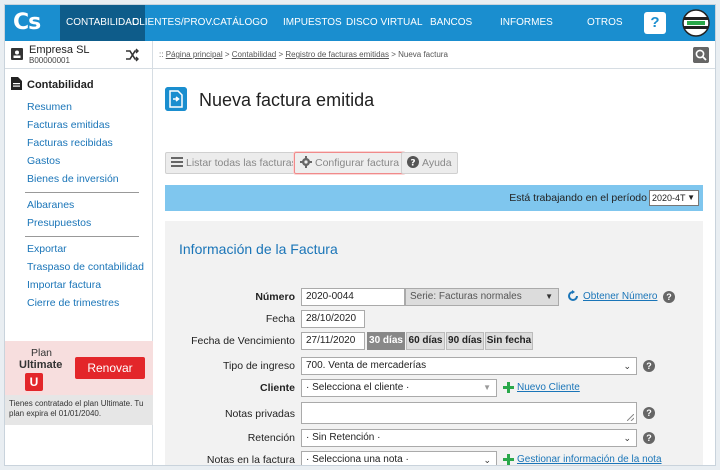 Image resolution: width=720 pixels, height=470 pixels. I want to click on shuffle-icon, so click(132, 55).